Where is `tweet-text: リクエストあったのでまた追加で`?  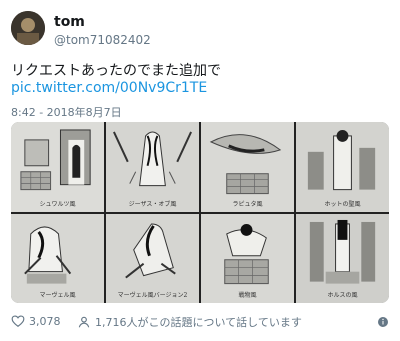
tweet-text: リクエストあったのでまた追加で is located at coordinates (116, 71).